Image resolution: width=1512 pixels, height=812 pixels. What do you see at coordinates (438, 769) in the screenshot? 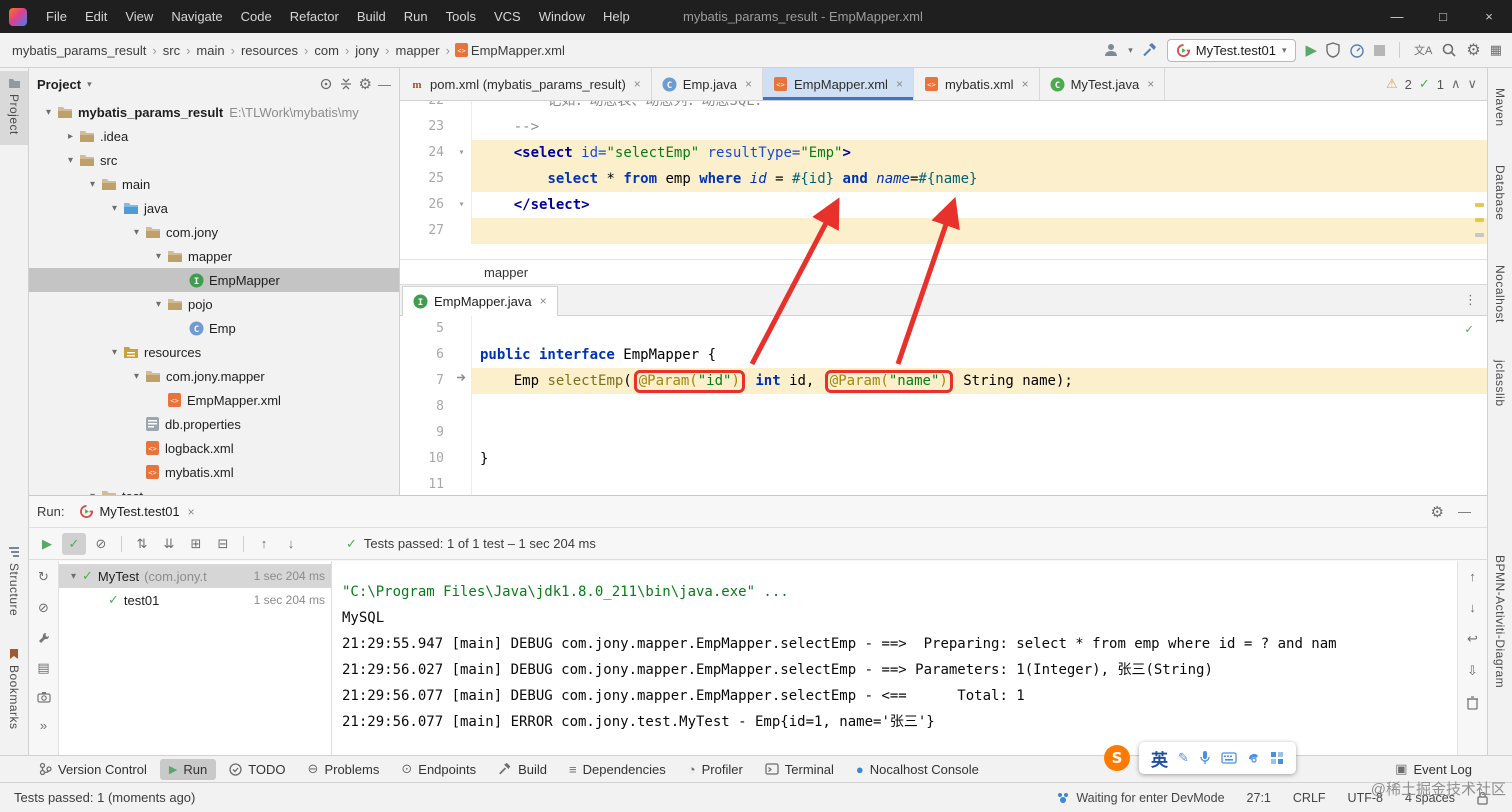
I see `tool-button-endpoints: ⊙ Endpoints` at bounding box center [438, 769].